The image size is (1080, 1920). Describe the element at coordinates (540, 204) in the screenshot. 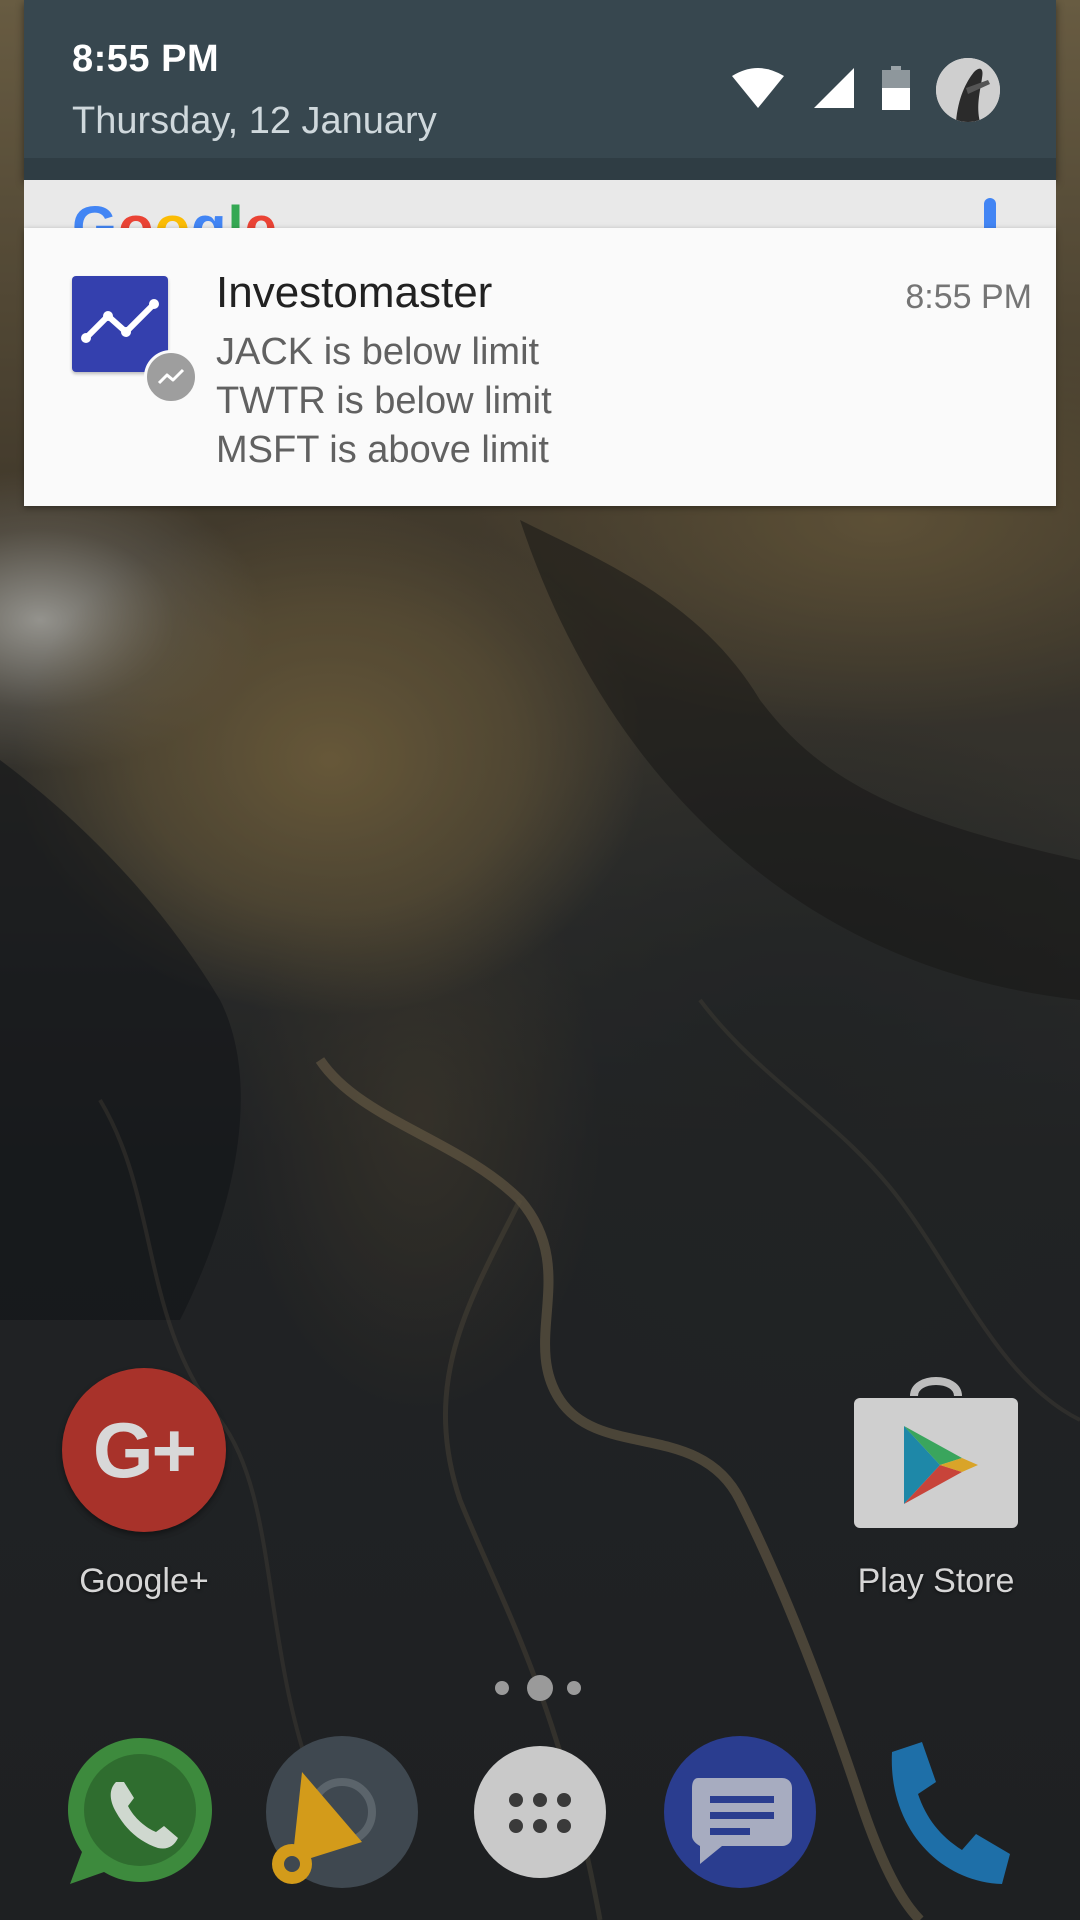

I see `google-search-bar: Google` at that location.